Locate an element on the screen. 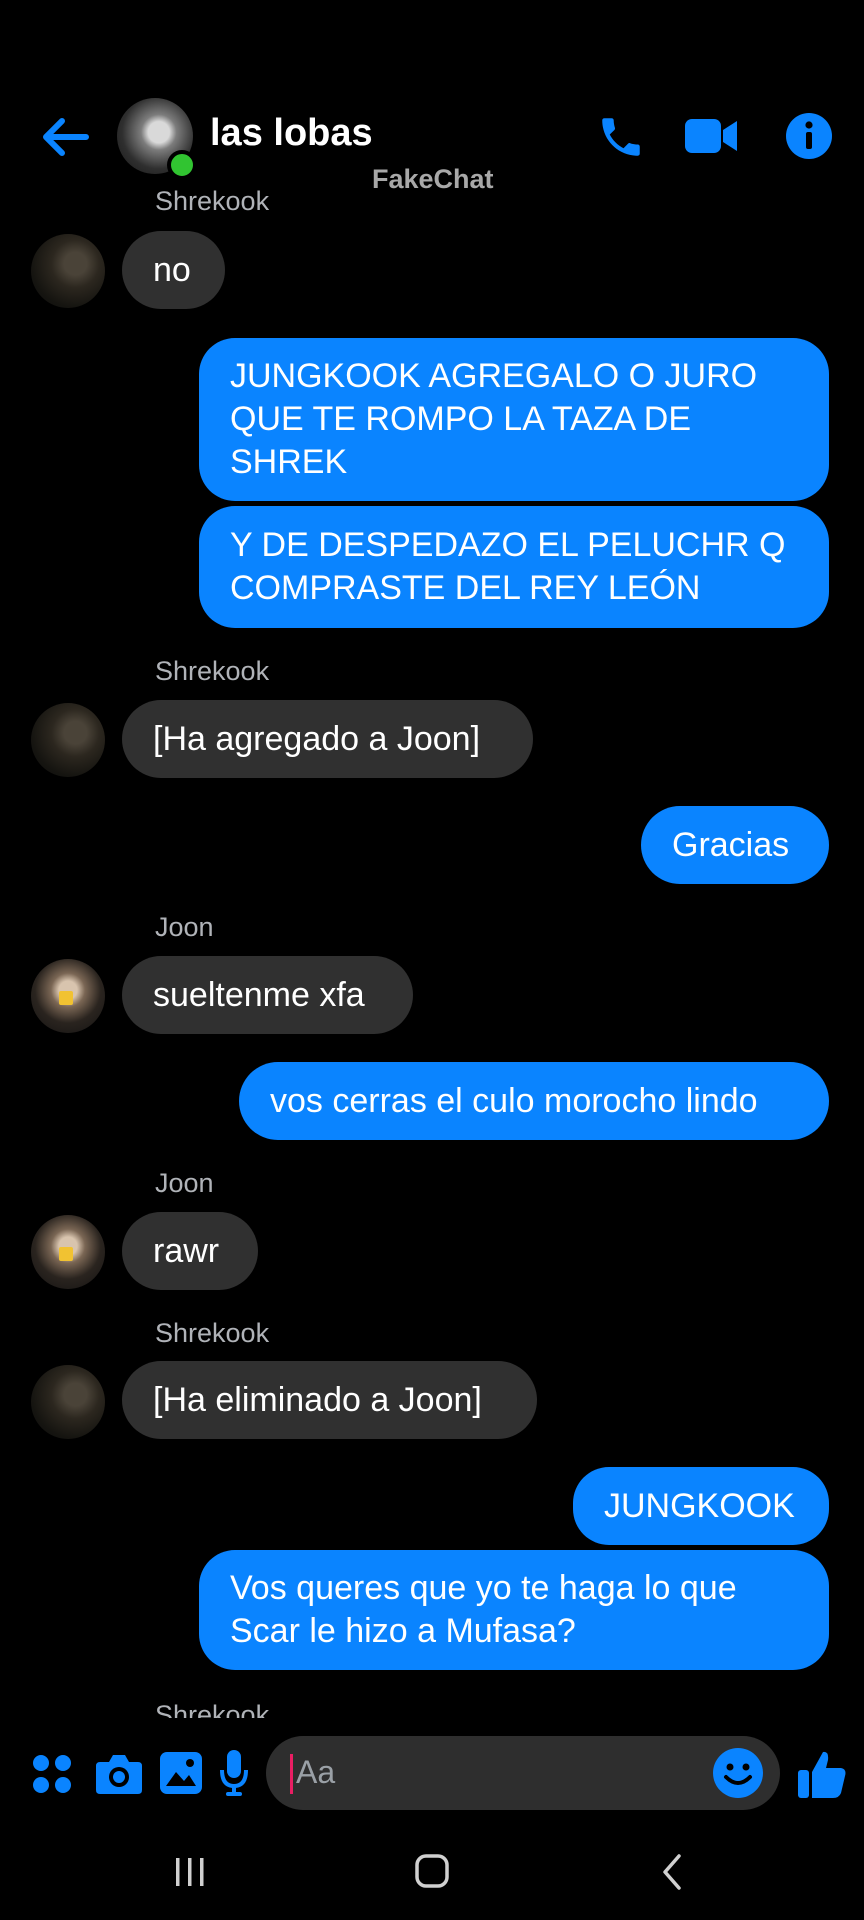 The height and width of the screenshot is (1920, 864). image-icon is located at coordinates (181, 1773).